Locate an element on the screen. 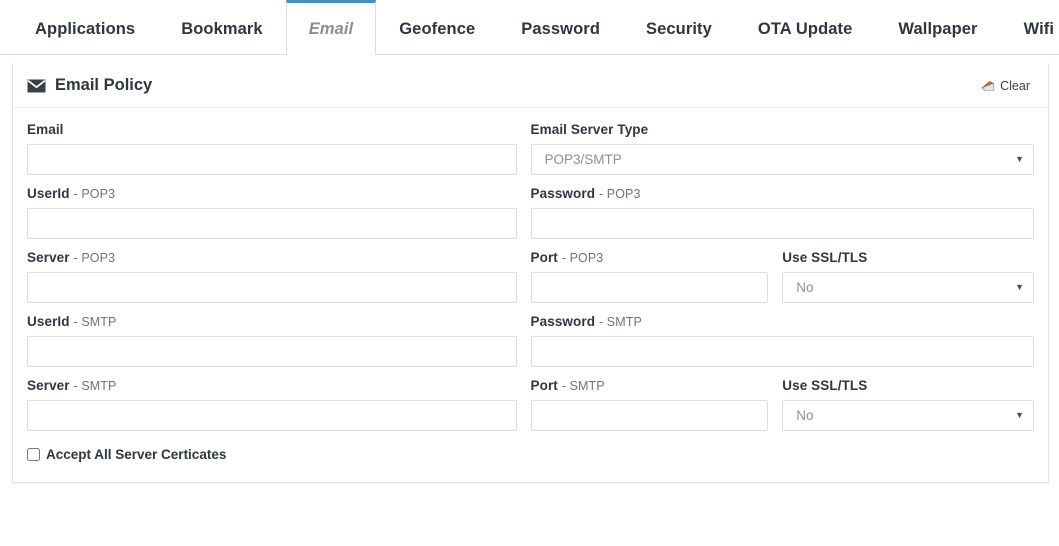 The height and width of the screenshot is (546, 1059). tab-ota-update: OTA Update is located at coordinates (805, 27).